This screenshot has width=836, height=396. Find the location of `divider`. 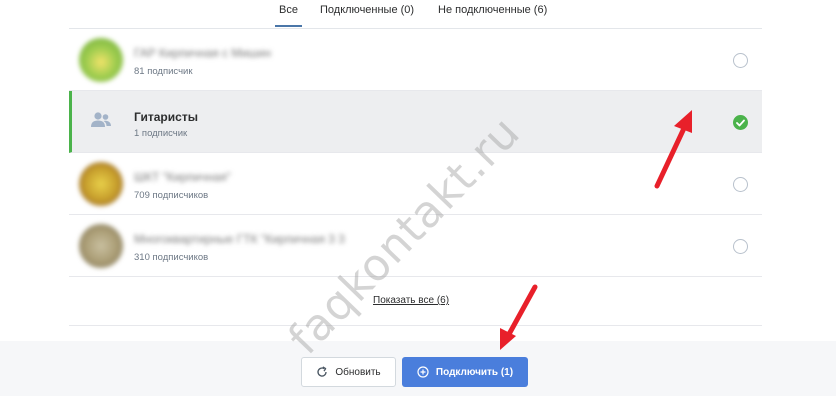

divider is located at coordinates (415, 325).